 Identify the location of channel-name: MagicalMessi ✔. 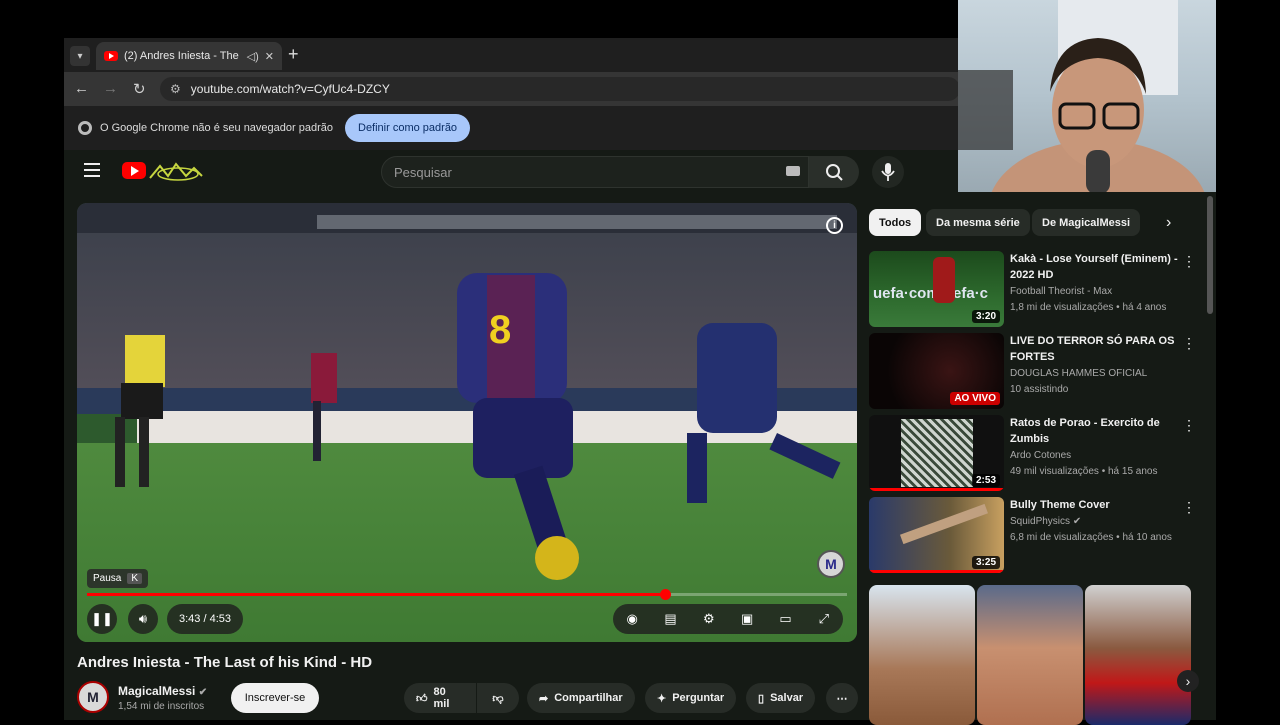
(162, 691).